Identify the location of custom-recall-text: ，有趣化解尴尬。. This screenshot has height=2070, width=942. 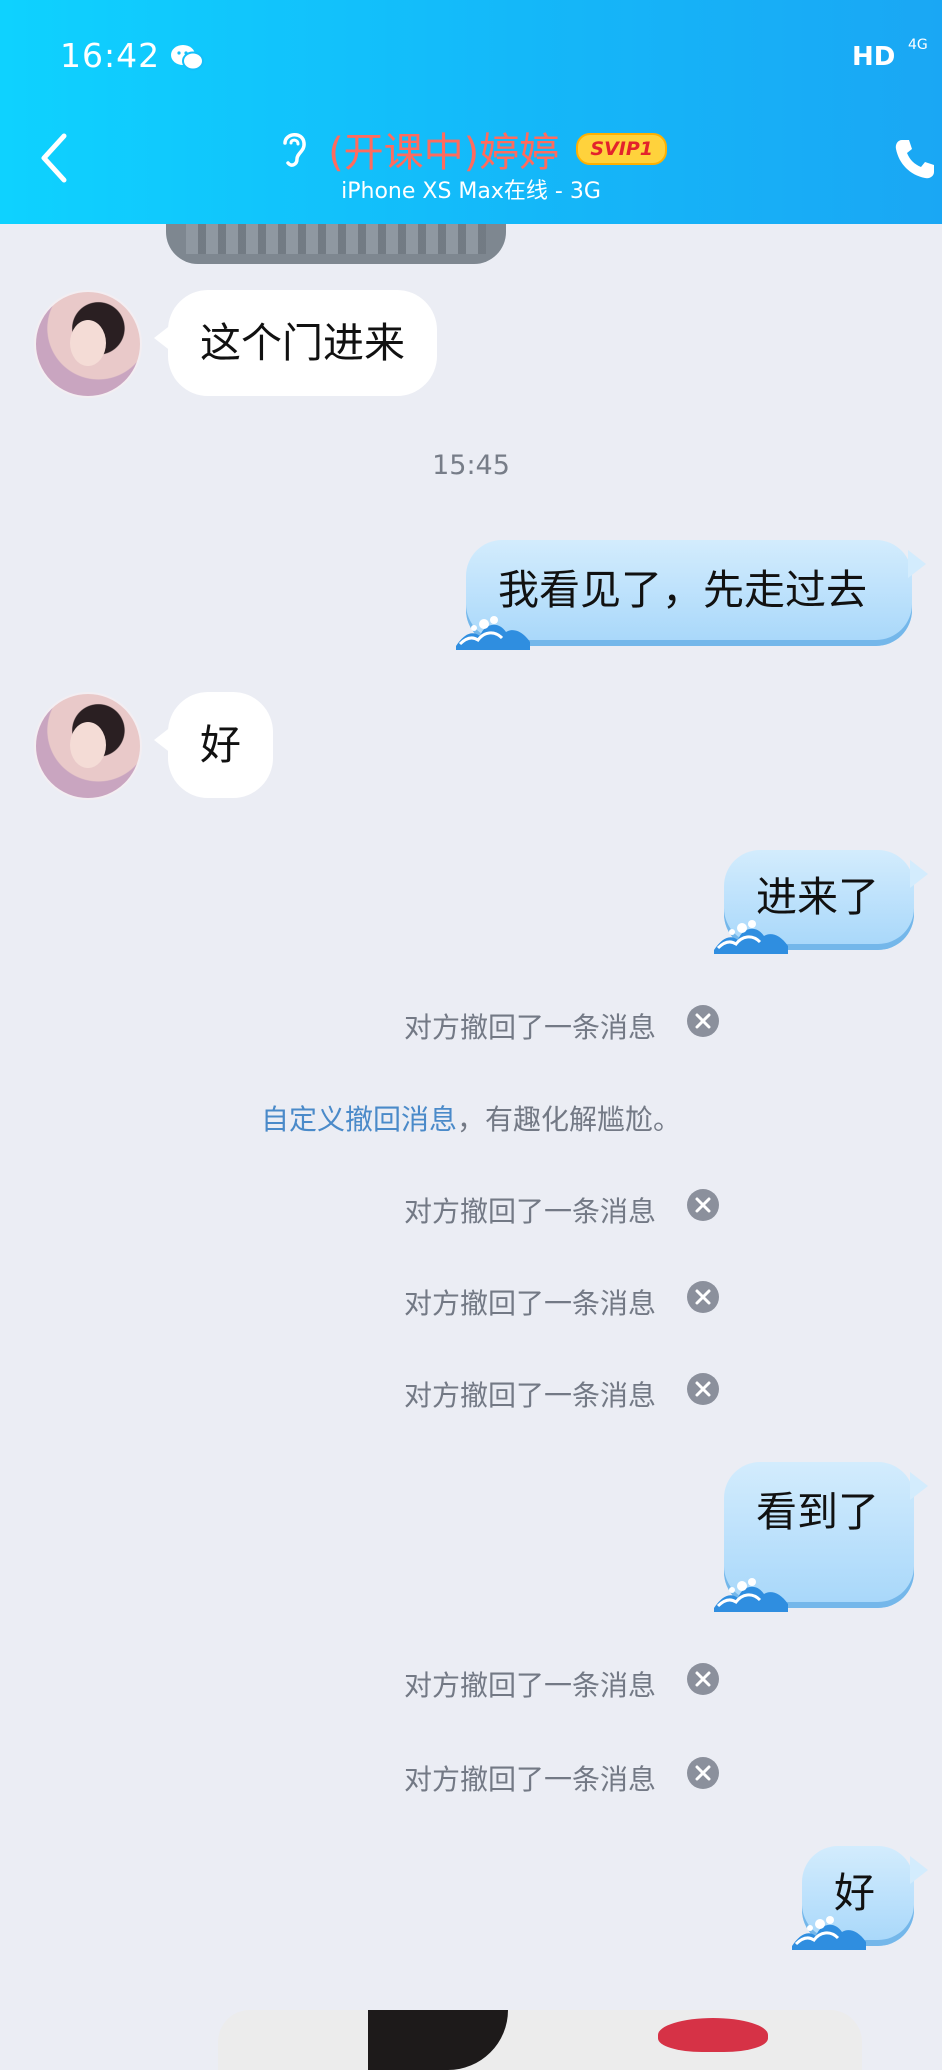
(569, 1119).